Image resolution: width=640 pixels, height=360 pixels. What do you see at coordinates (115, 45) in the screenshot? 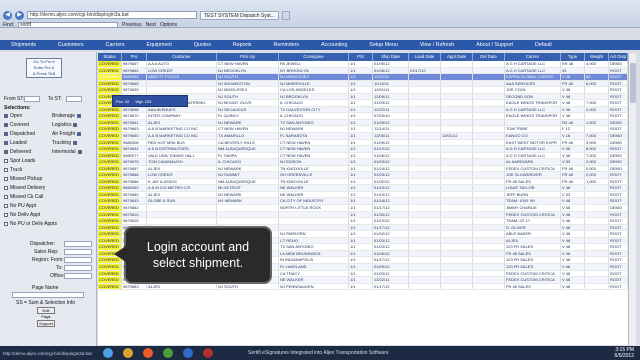
I see `menu-item-carriers: Carriers` at bounding box center [115, 45].